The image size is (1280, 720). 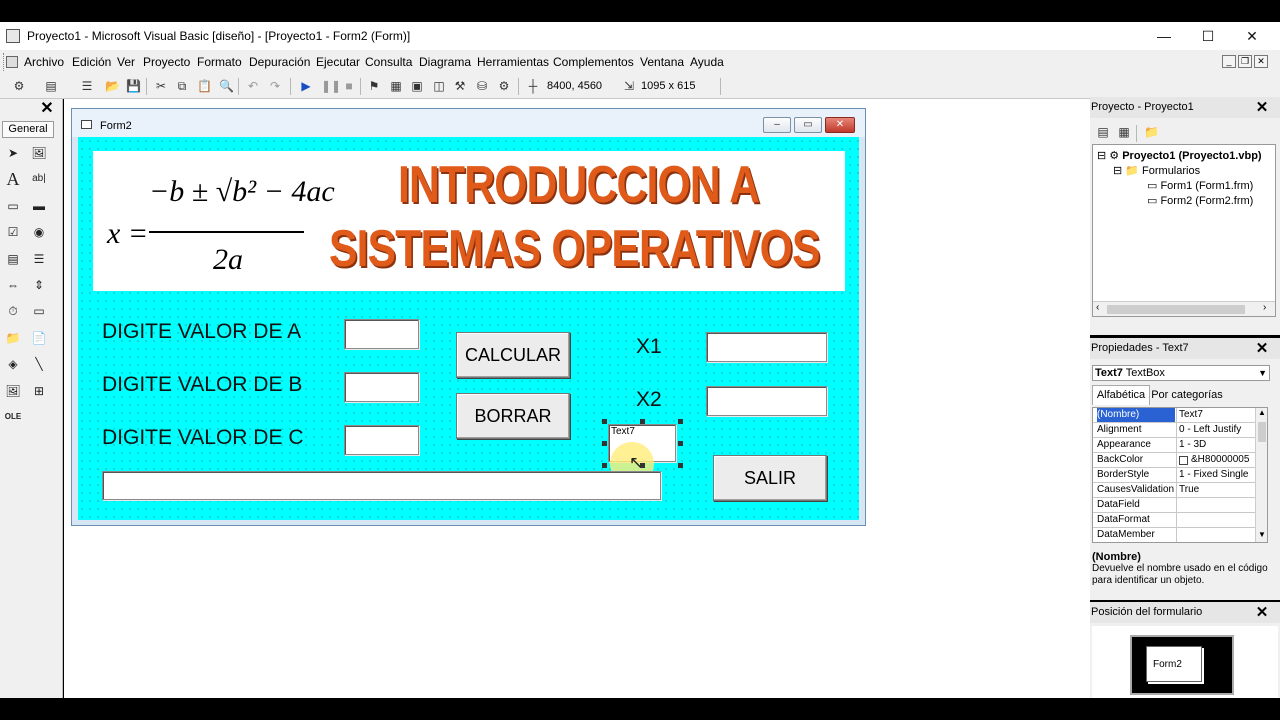 What do you see at coordinates (504, 86) in the screenshot?
I see `component-manager-icon: ⚙` at bounding box center [504, 86].